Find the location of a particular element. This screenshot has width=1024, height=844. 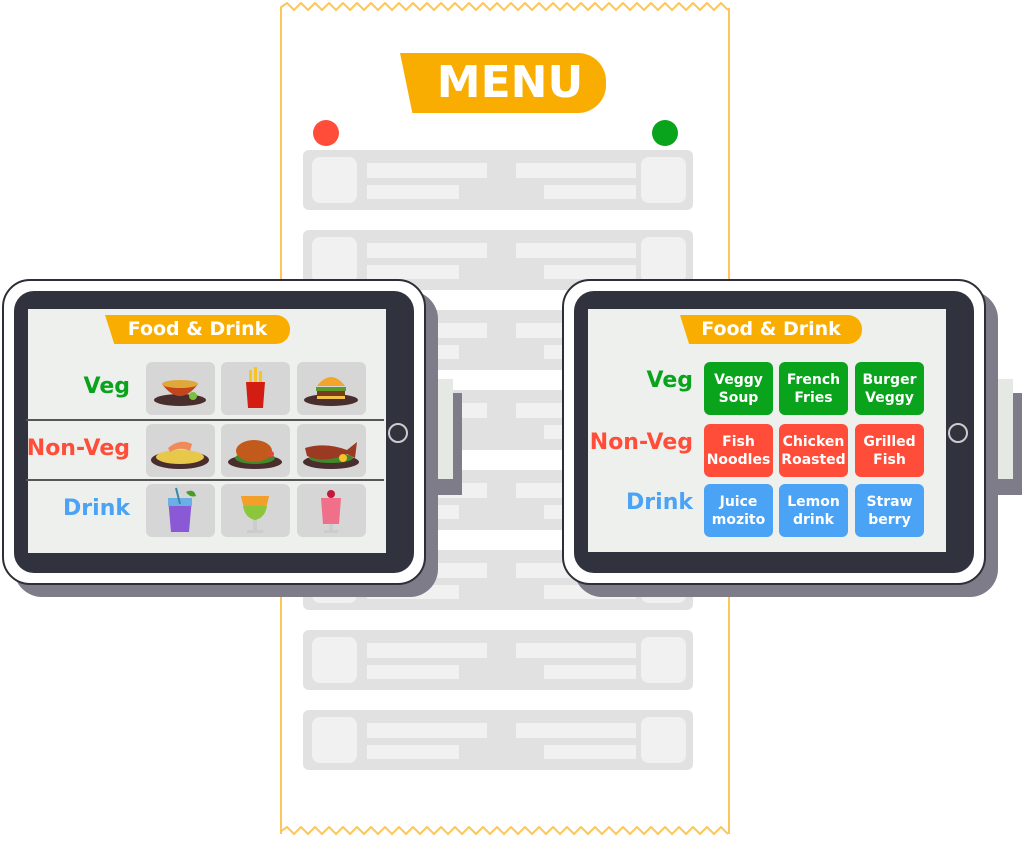

menu-item-button: Veggy Soup is located at coordinates (738, 388).